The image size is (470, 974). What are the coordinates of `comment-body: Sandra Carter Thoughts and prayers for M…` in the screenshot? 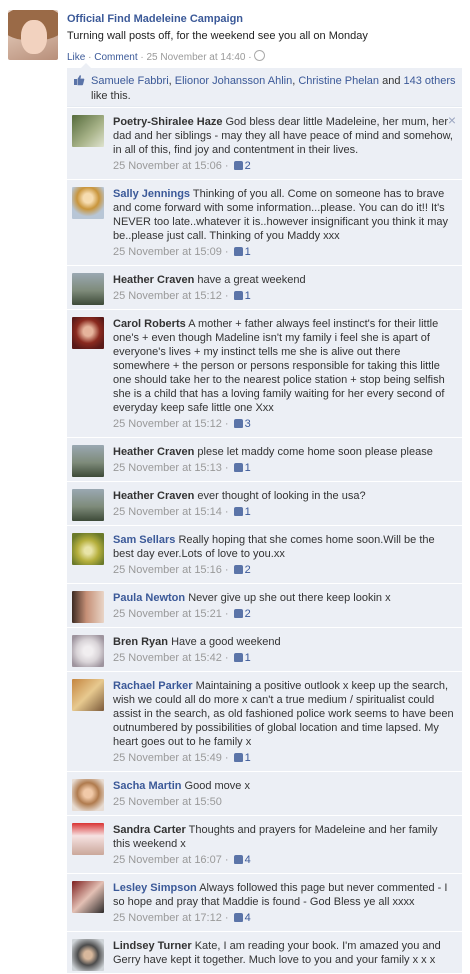 It's located at (284, 837).